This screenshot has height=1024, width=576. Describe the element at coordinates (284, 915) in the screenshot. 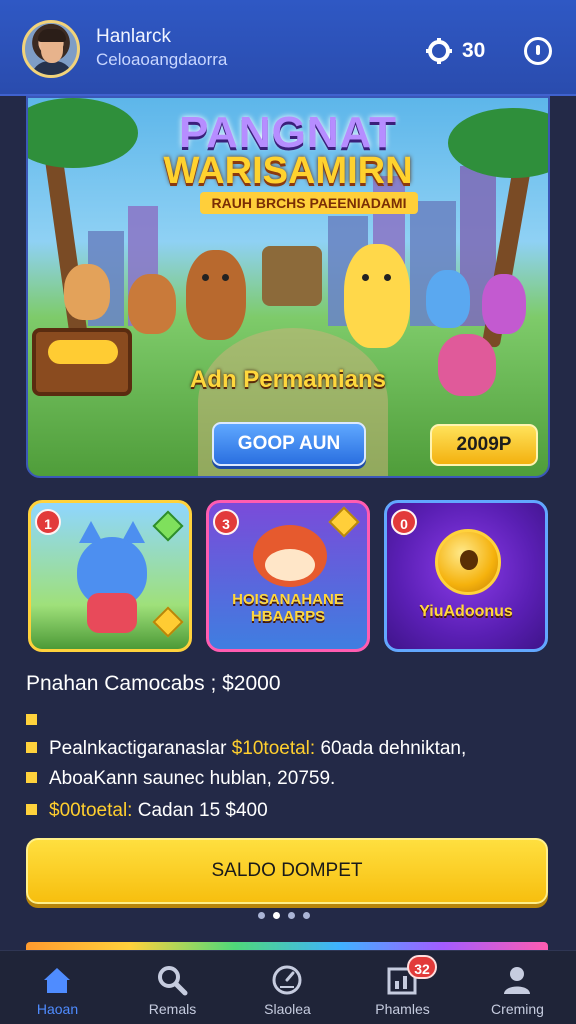

I see `pagination-dots` at that location.